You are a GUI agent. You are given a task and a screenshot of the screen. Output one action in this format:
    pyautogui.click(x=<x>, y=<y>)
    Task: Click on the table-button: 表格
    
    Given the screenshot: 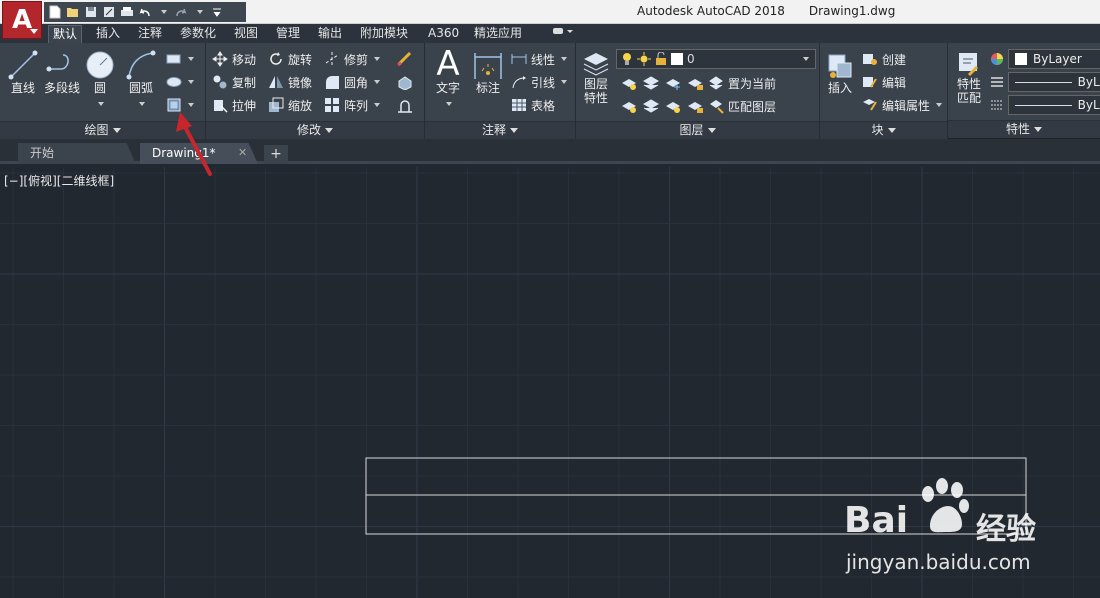 What is the action you would take?
    pyautogui.click(x=533, y=105)
    